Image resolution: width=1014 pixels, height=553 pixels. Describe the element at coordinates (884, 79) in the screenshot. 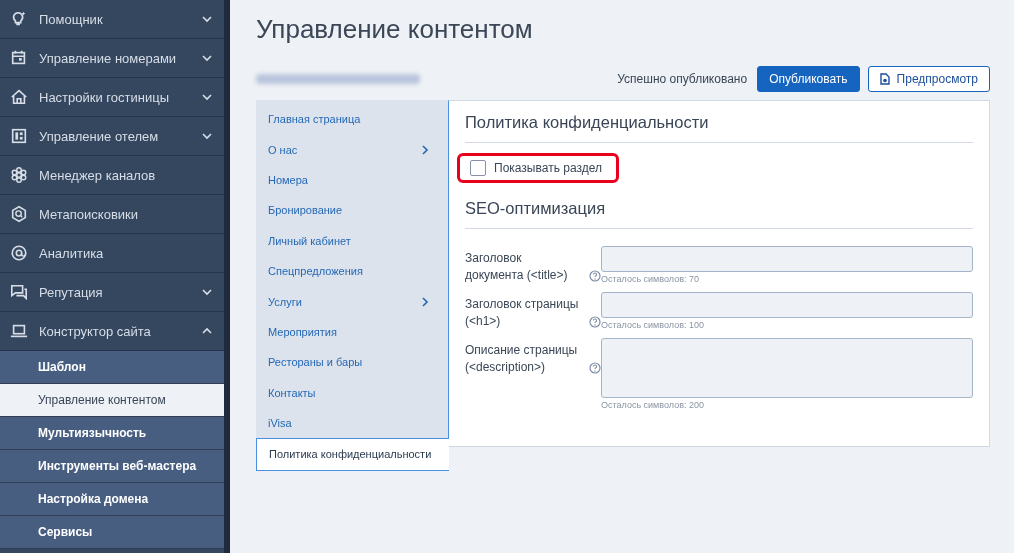

I see `document-icon` at that location.